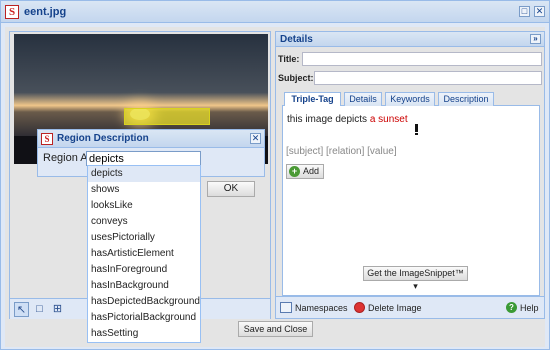 Image resolution: width=550 pixels, height=350 pixels. What do you see at coordinates (539, 11) in the screenshot?
I see `close-icon: ✕` at bounding box center [539, 11].